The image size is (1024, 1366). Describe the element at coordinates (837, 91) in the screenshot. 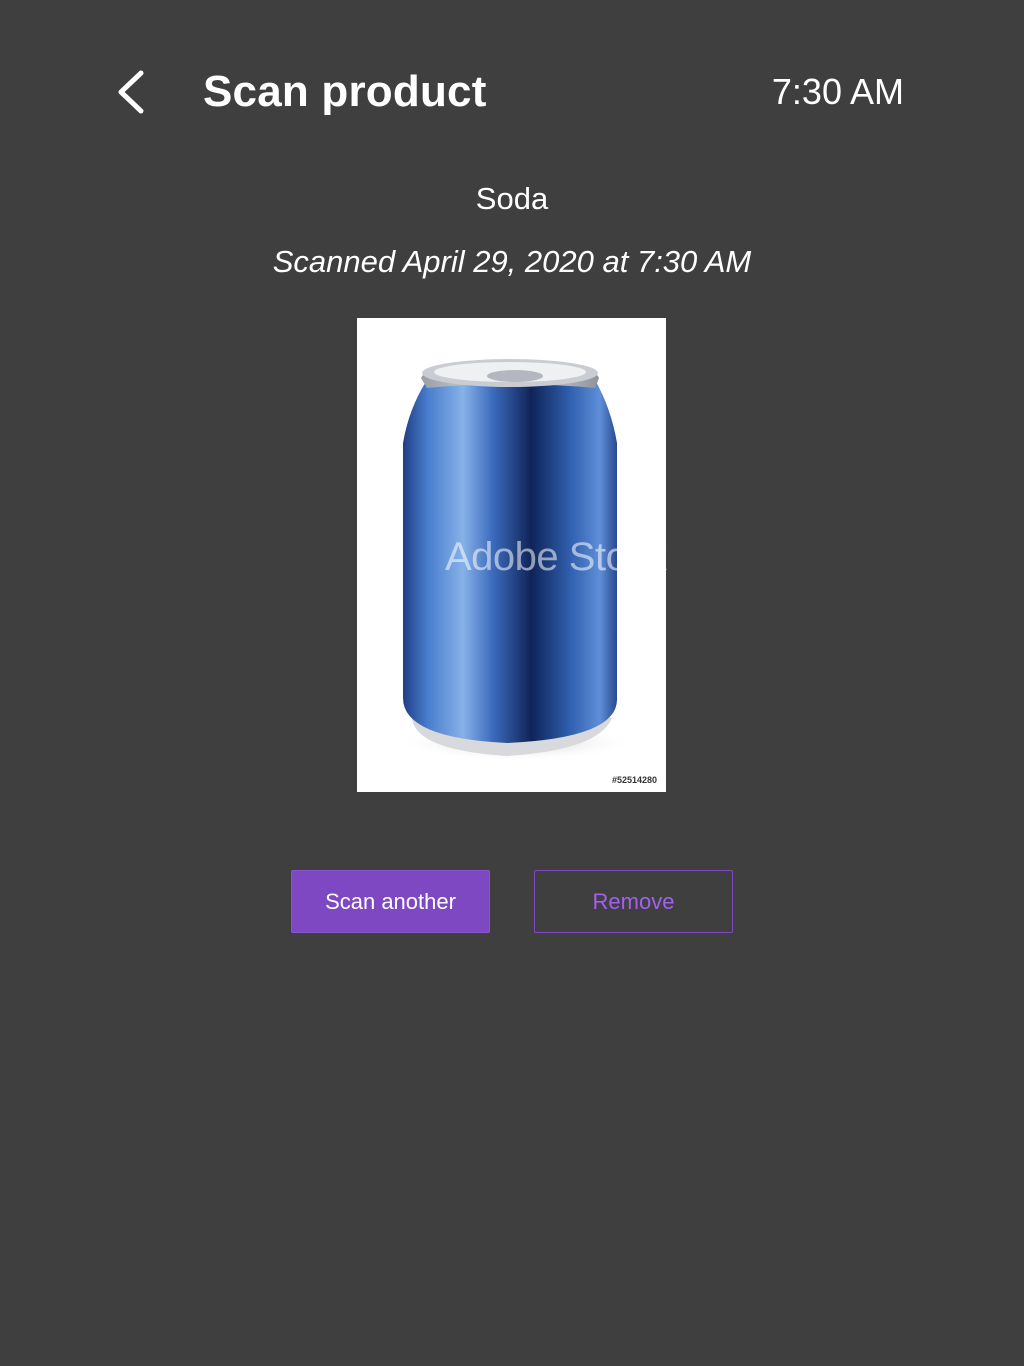

I see `clock-time: 7:30 AM` at that location.